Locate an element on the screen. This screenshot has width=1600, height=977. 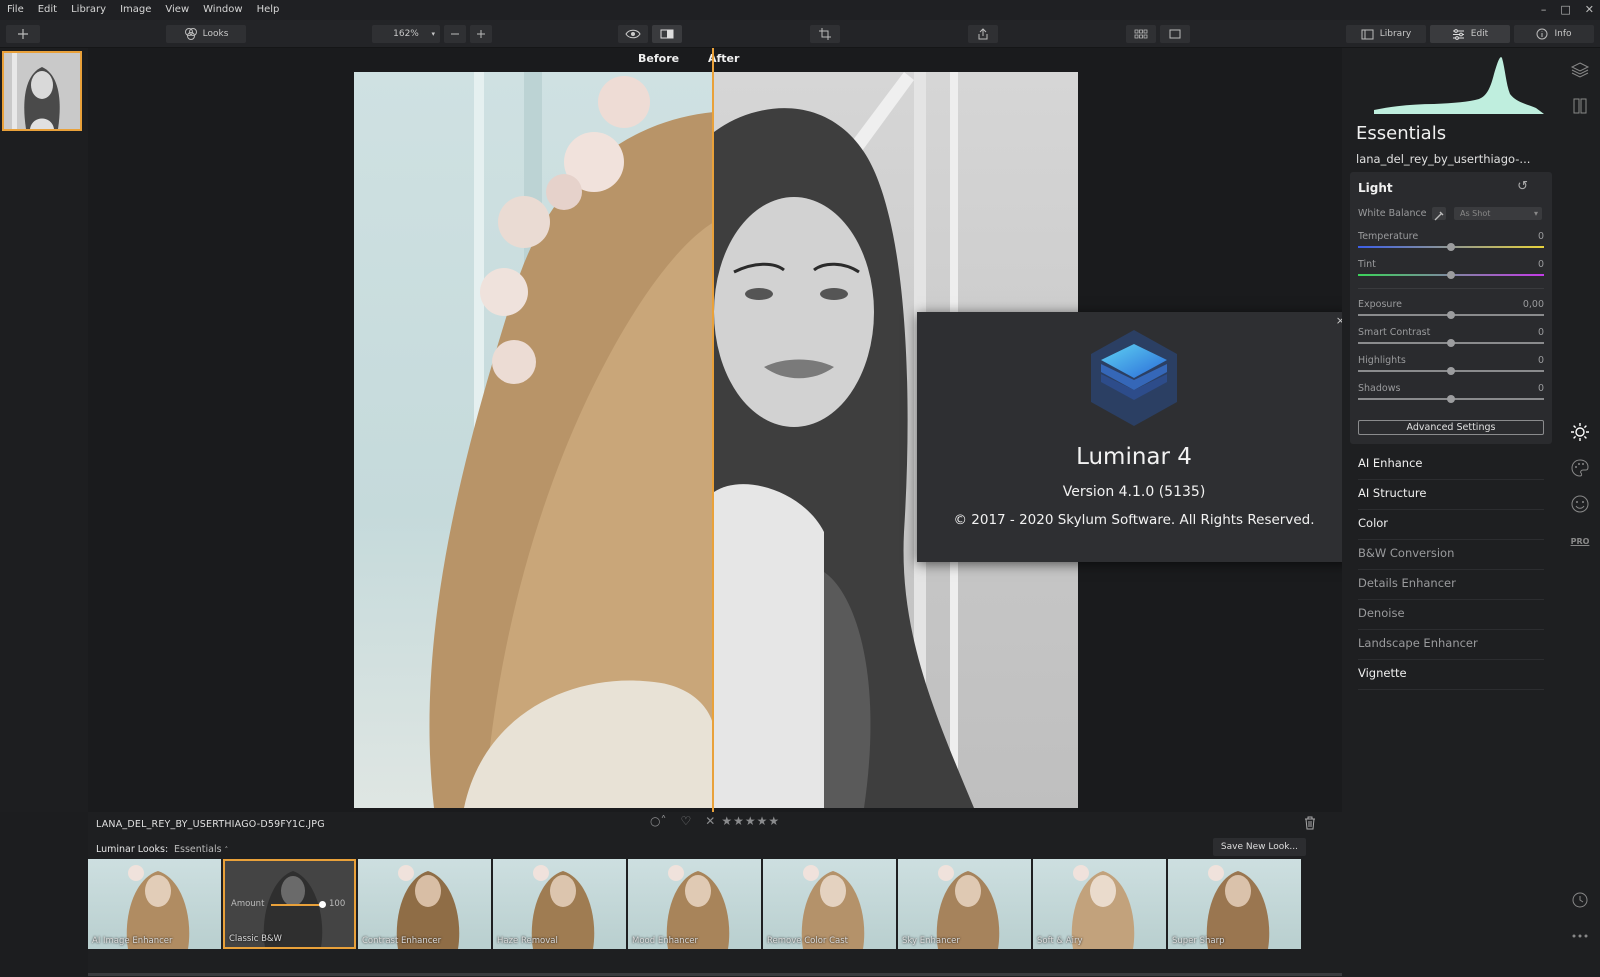
tool-details-enhancer: Details Enhancer is located at coordinates (1451, 585).